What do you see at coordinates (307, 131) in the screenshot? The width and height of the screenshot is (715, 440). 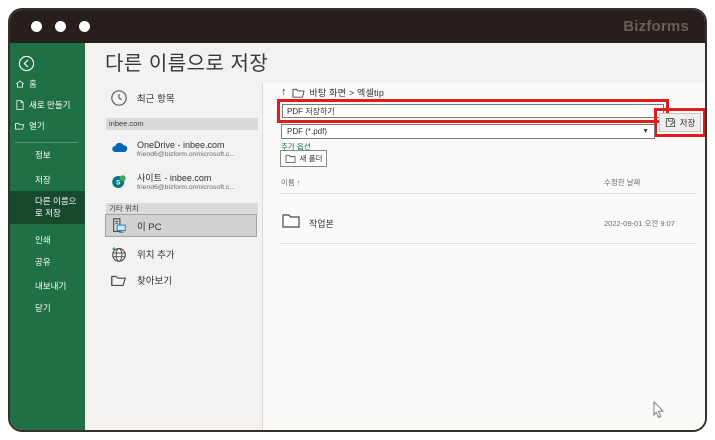 I see `filetype-value: PDF (*.pdf)` at bounding box center [307, 131].